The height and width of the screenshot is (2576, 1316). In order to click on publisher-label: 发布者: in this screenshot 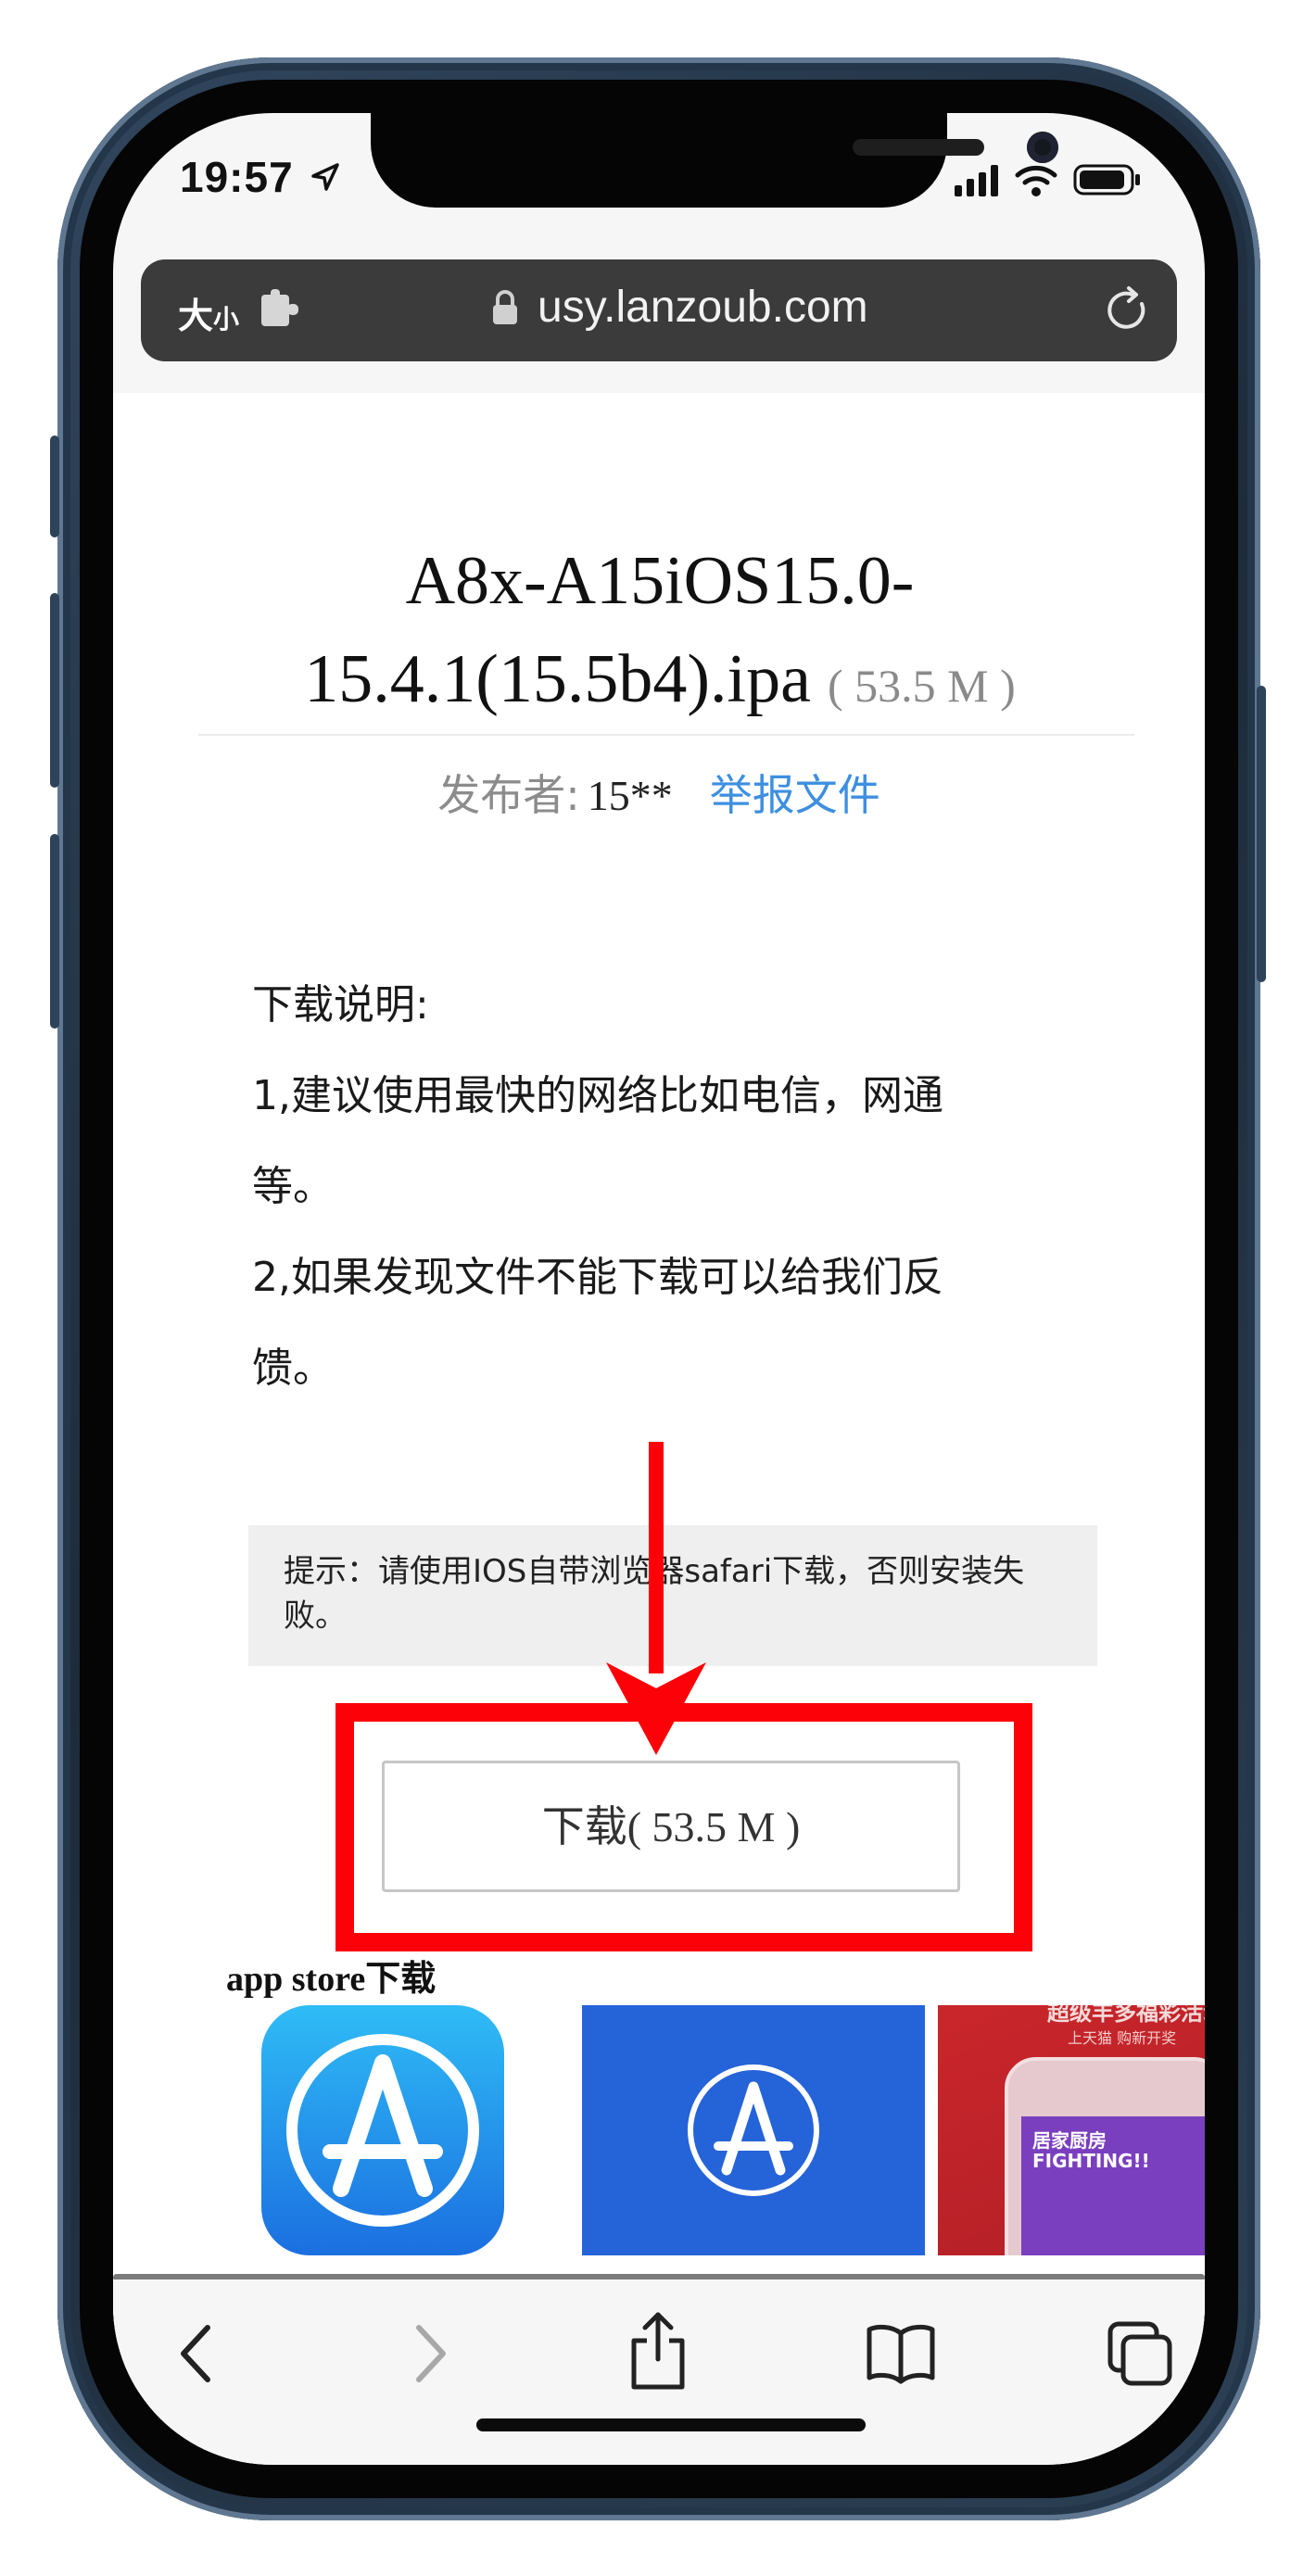, I will do `click(508, 795)`.